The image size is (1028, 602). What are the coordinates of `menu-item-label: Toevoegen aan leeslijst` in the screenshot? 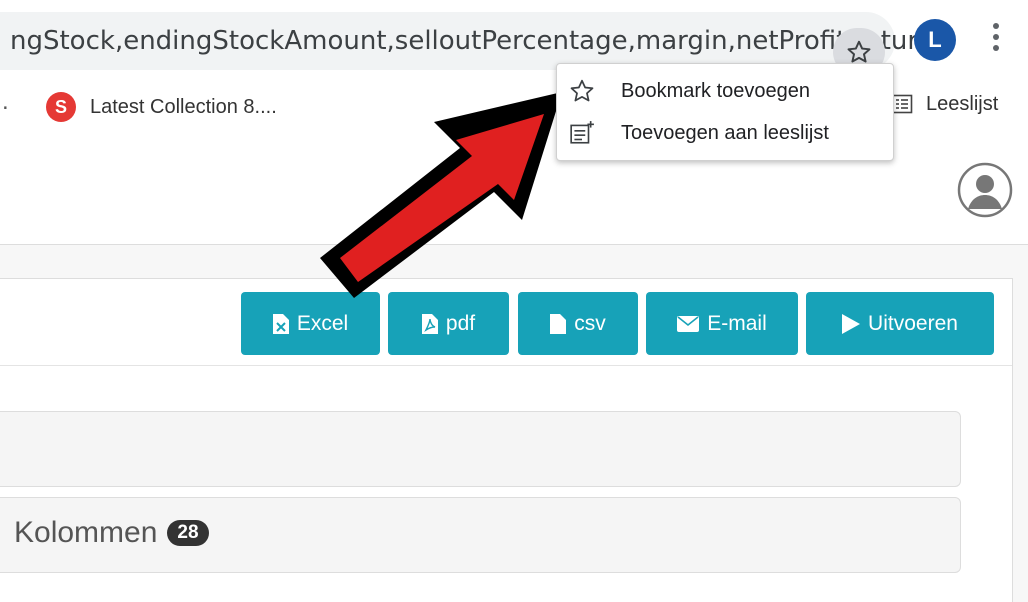 It's located at (725, 132).